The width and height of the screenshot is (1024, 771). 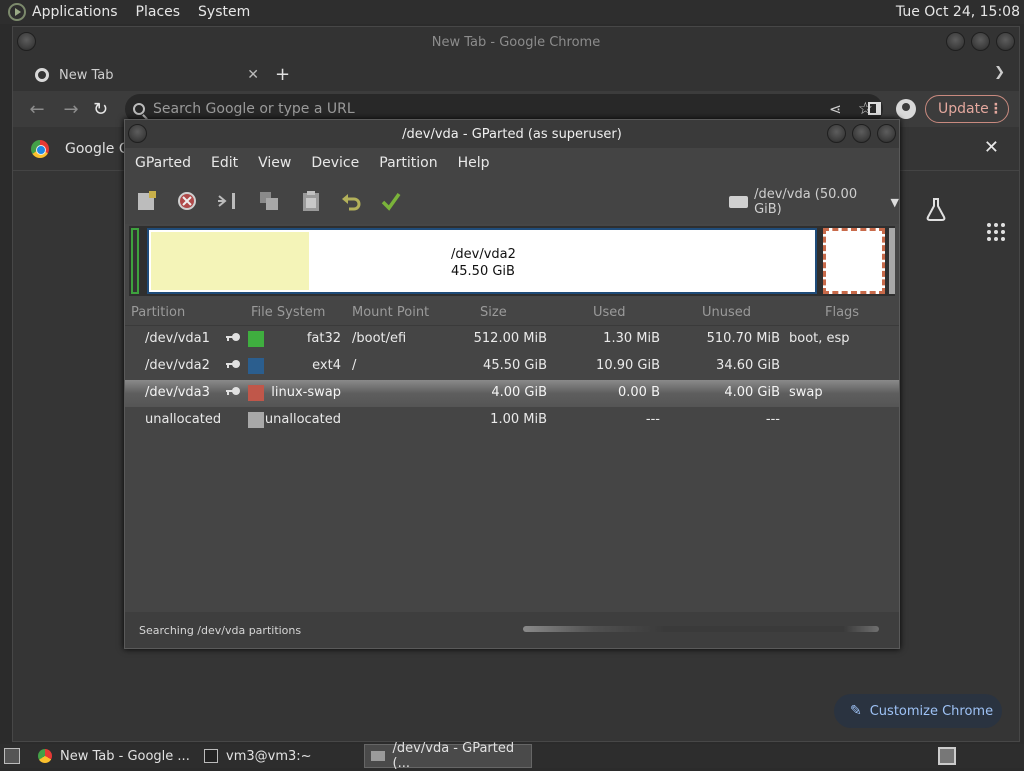 I want to click on graph-used-space, so click(x=230, y=261).